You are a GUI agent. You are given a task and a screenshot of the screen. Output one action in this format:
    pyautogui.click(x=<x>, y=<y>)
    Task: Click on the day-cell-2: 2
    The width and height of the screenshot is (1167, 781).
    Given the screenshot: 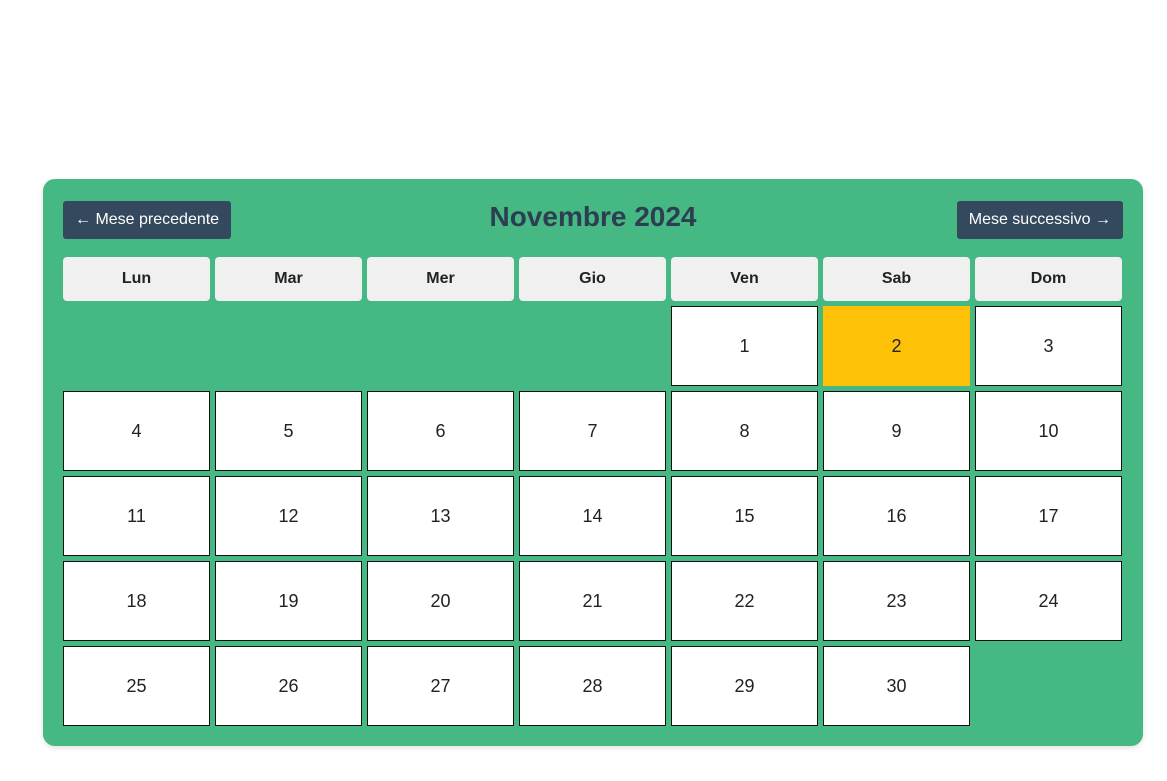 What is the action you would take?
    pyautogui.click(x=896, y=346)
    